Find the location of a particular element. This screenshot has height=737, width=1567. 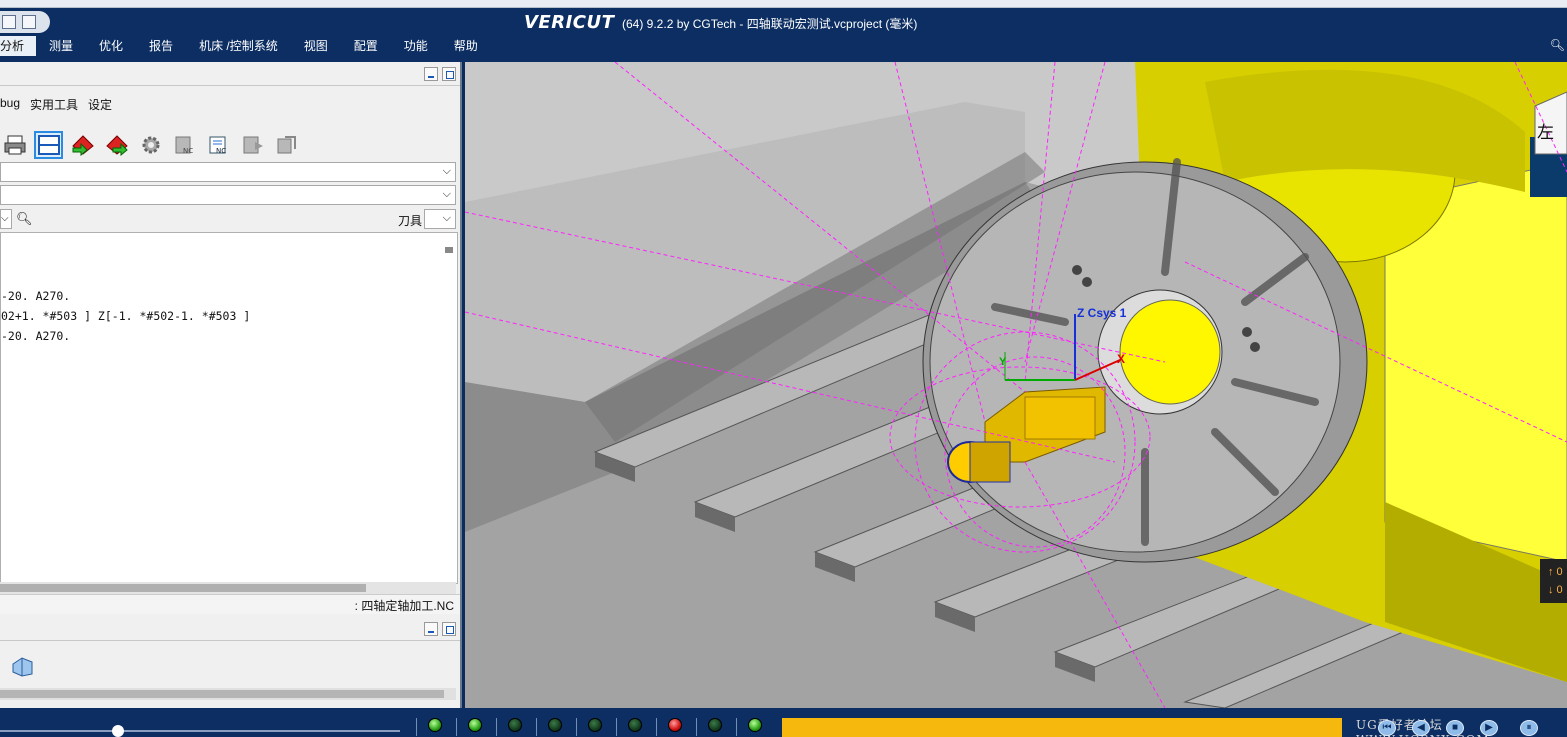

split-view-icon is located at coordinates (48, 145).